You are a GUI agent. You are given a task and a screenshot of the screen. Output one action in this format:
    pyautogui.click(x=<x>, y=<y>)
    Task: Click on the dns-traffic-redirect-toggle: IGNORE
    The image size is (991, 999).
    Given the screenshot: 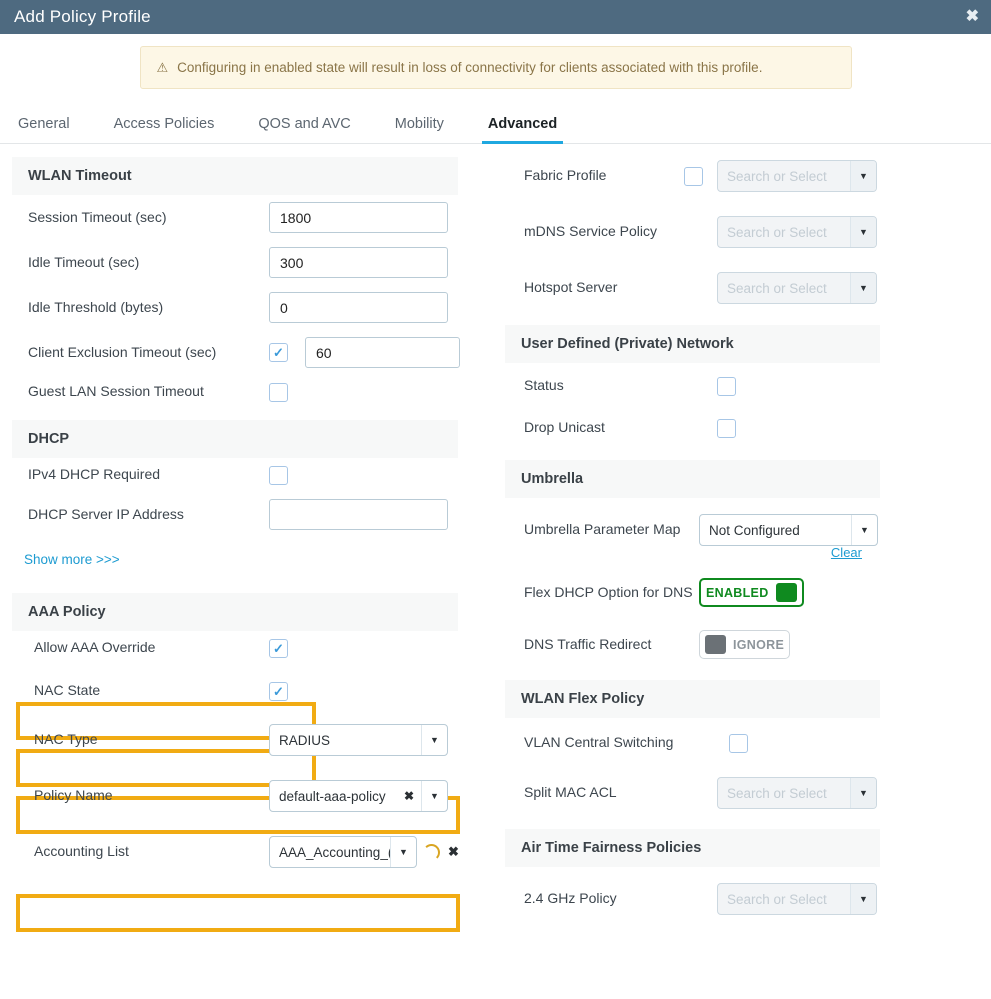 What is the action you would take?
    pyautogui.click(x=745, y=644)
    